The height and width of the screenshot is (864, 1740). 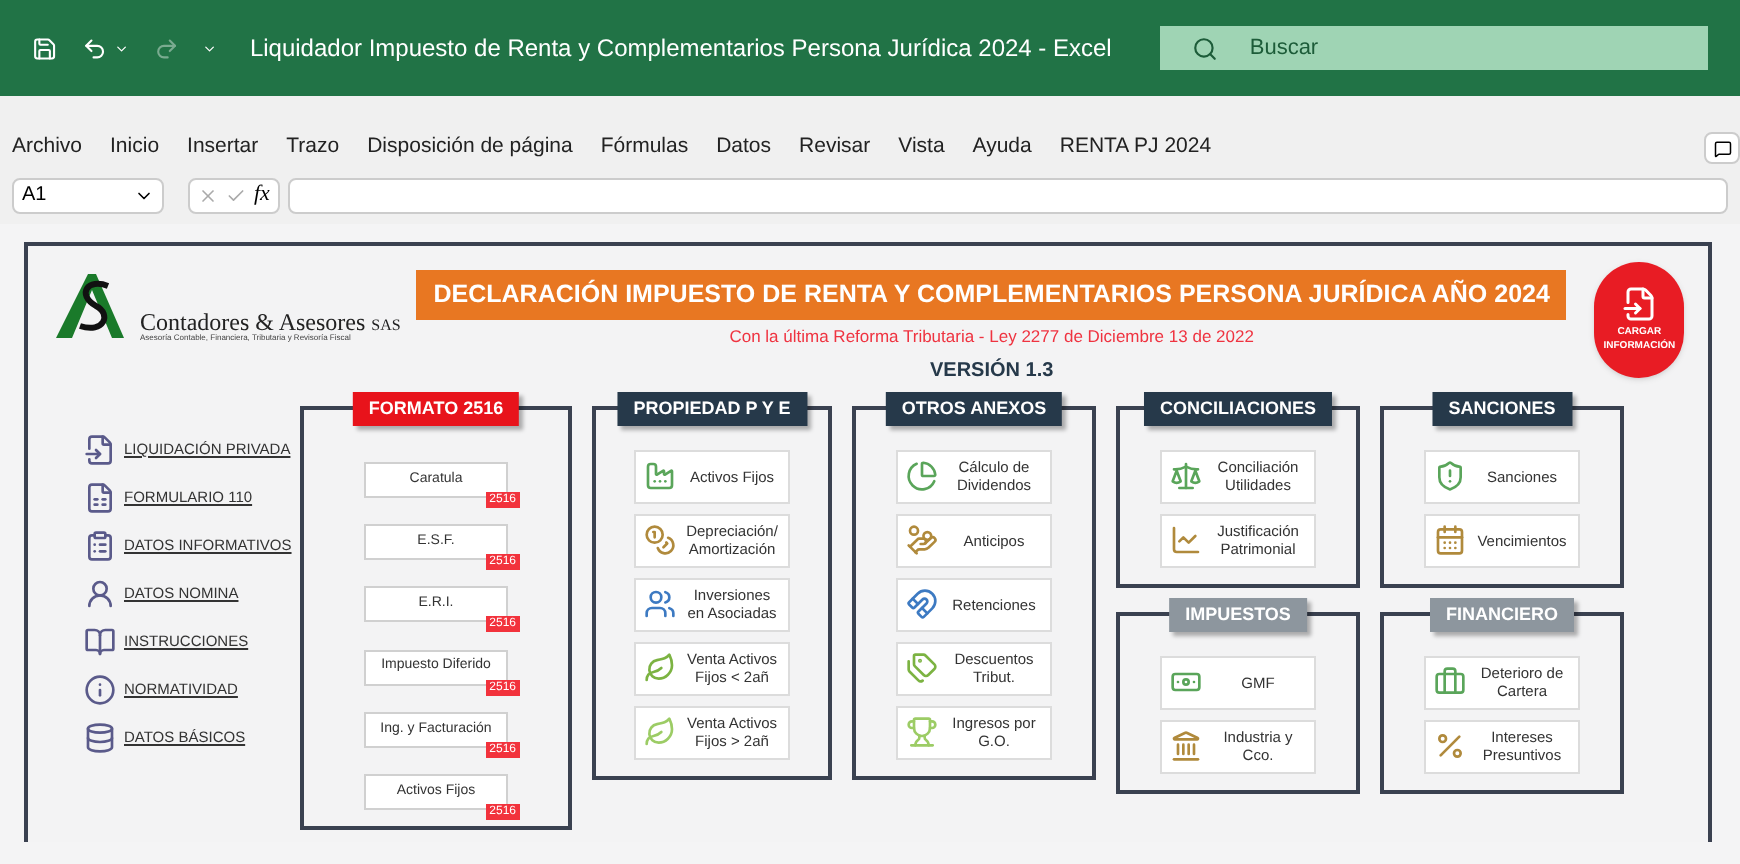 I want to click on undo-icon, so click(x=94, y=48).